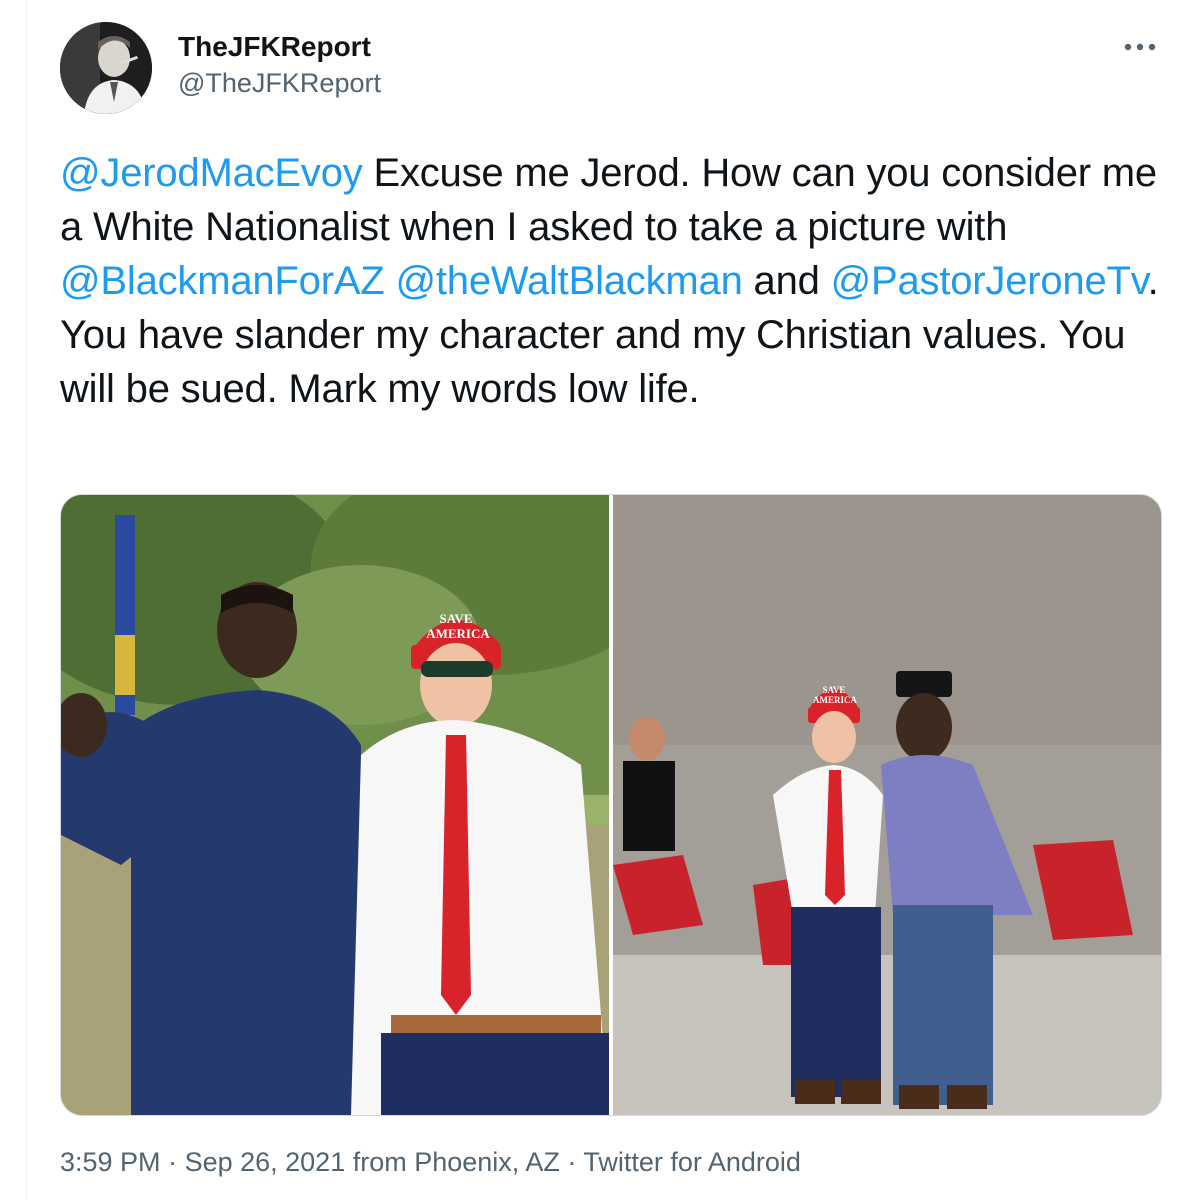  Describe the element at coordinates (211, 173) in the screenshot. I see `mention-link: @JerodMacEvoy` at that location.